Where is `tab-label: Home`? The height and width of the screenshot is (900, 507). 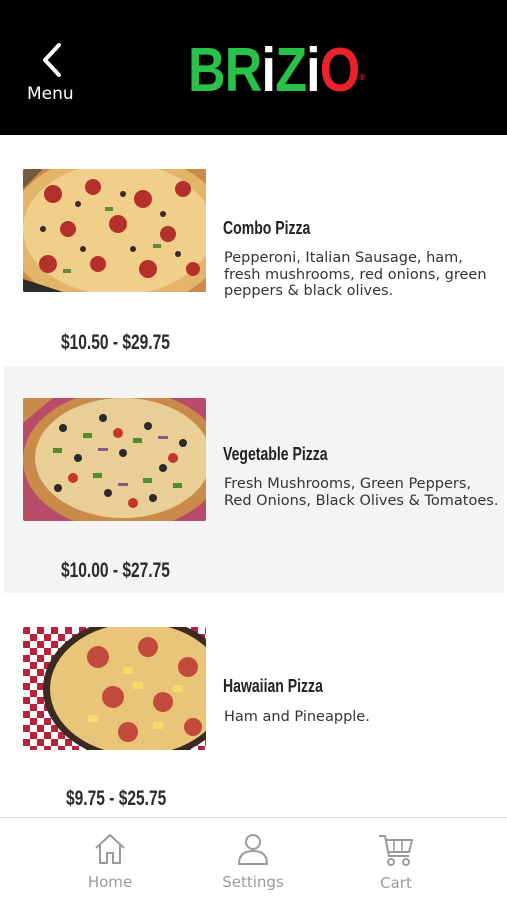 tab-label: Home is located at coordinates (110, 882).